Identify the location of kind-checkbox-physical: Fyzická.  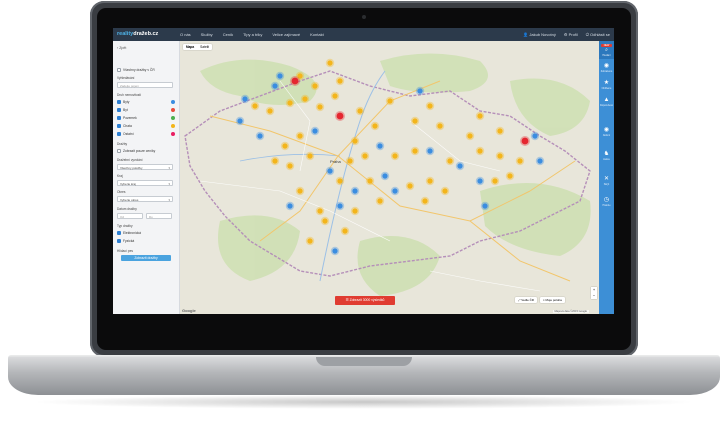
(125, 241).